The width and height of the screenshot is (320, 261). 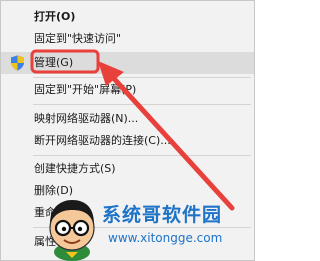 I want to click on uac-shield-icon, so click(x=17, y=63).